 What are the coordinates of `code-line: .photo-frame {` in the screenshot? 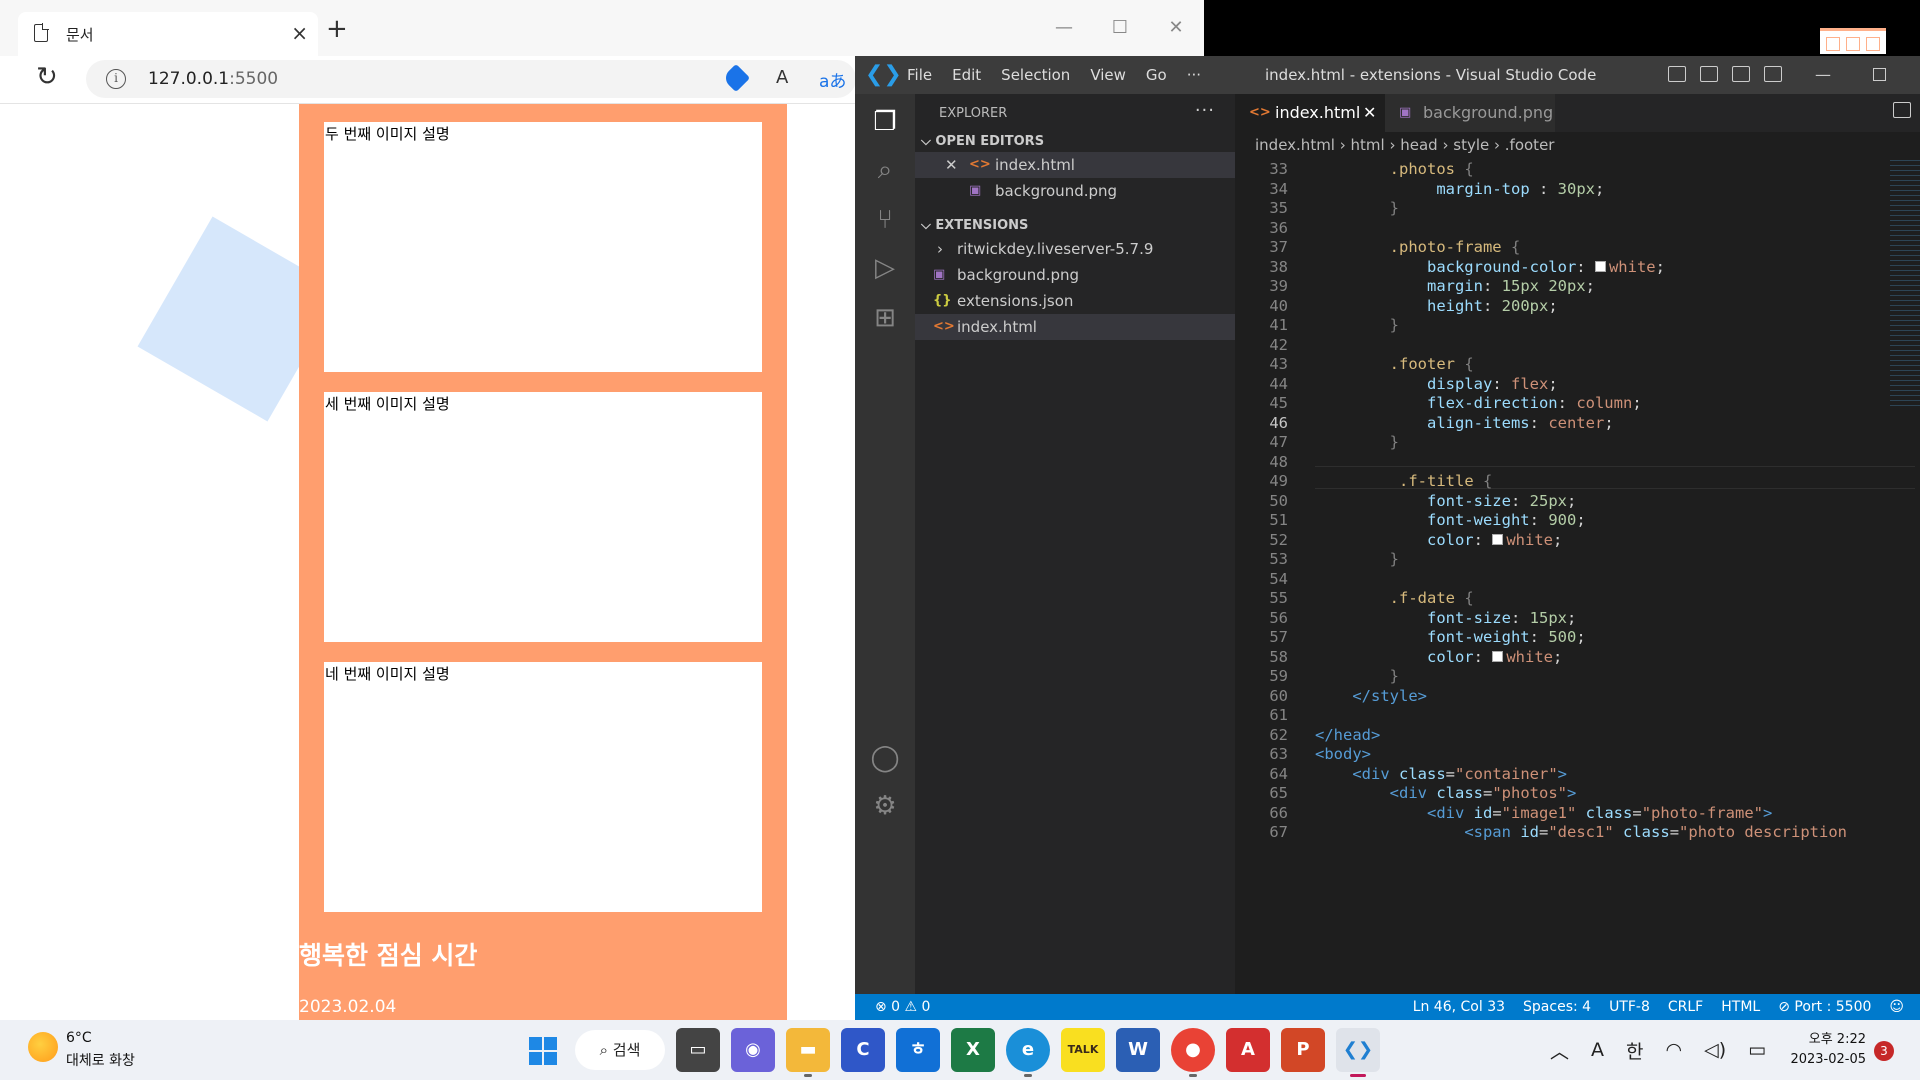 It's located at (1418, 247).